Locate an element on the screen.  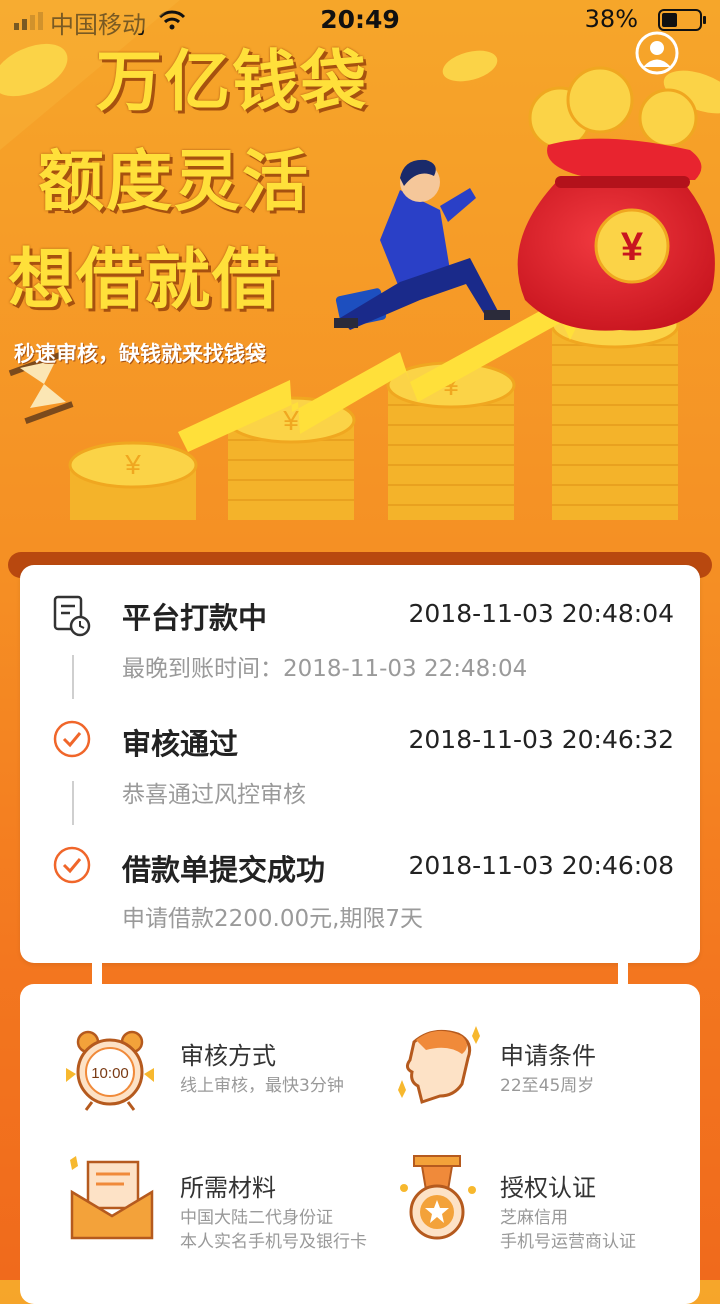
info-title: 所需材料 is located at coordinates (228, 1188).